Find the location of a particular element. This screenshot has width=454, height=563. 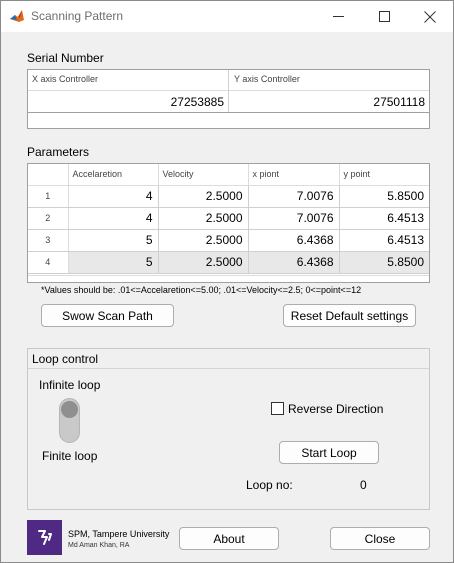

row-index: 1 is located at coordinates (48, 196).